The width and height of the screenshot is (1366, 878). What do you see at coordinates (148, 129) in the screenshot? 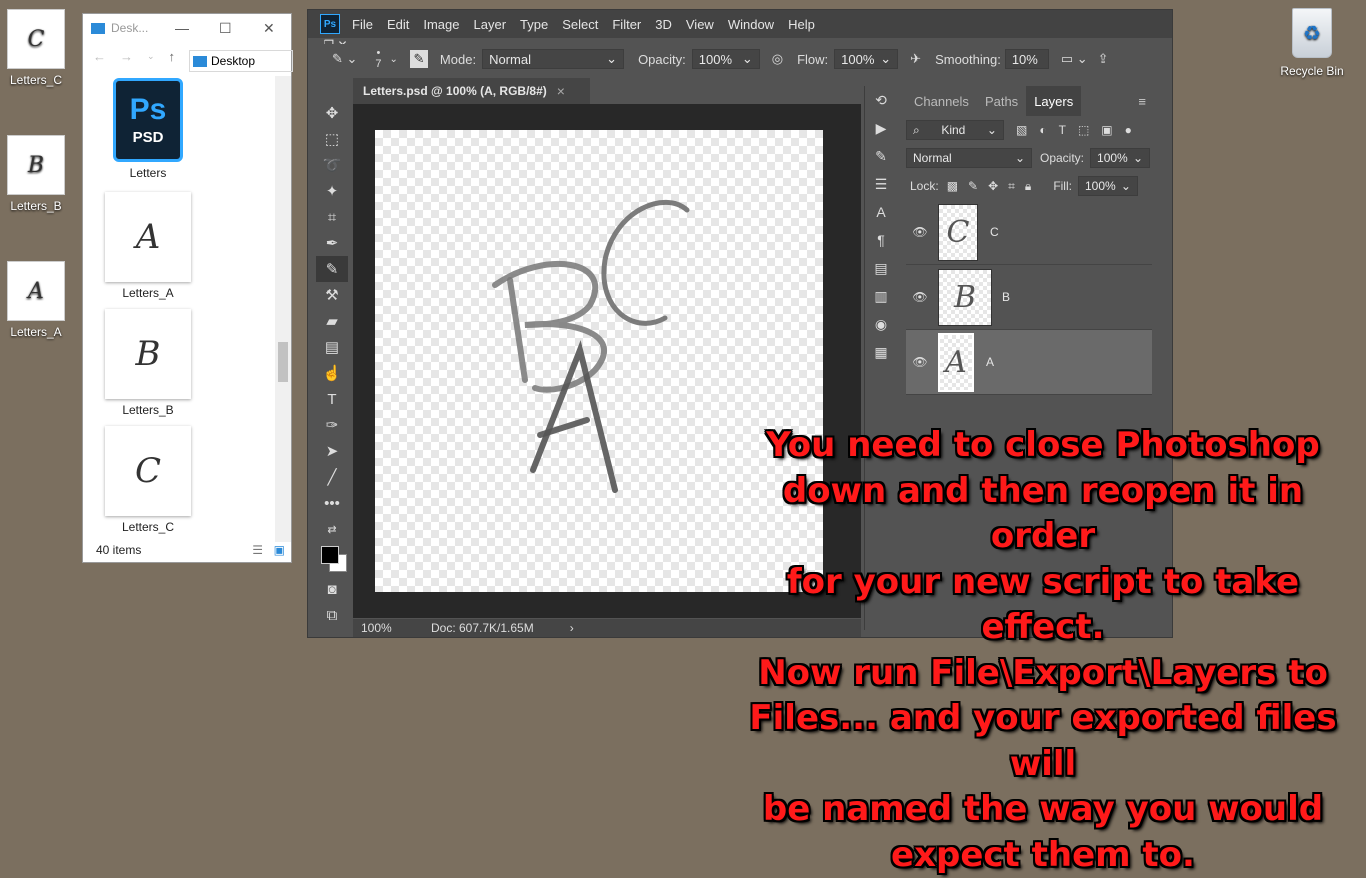
I see `file-item-letters-psd: Ps PSD Letters` at bounding box center [148, 129].